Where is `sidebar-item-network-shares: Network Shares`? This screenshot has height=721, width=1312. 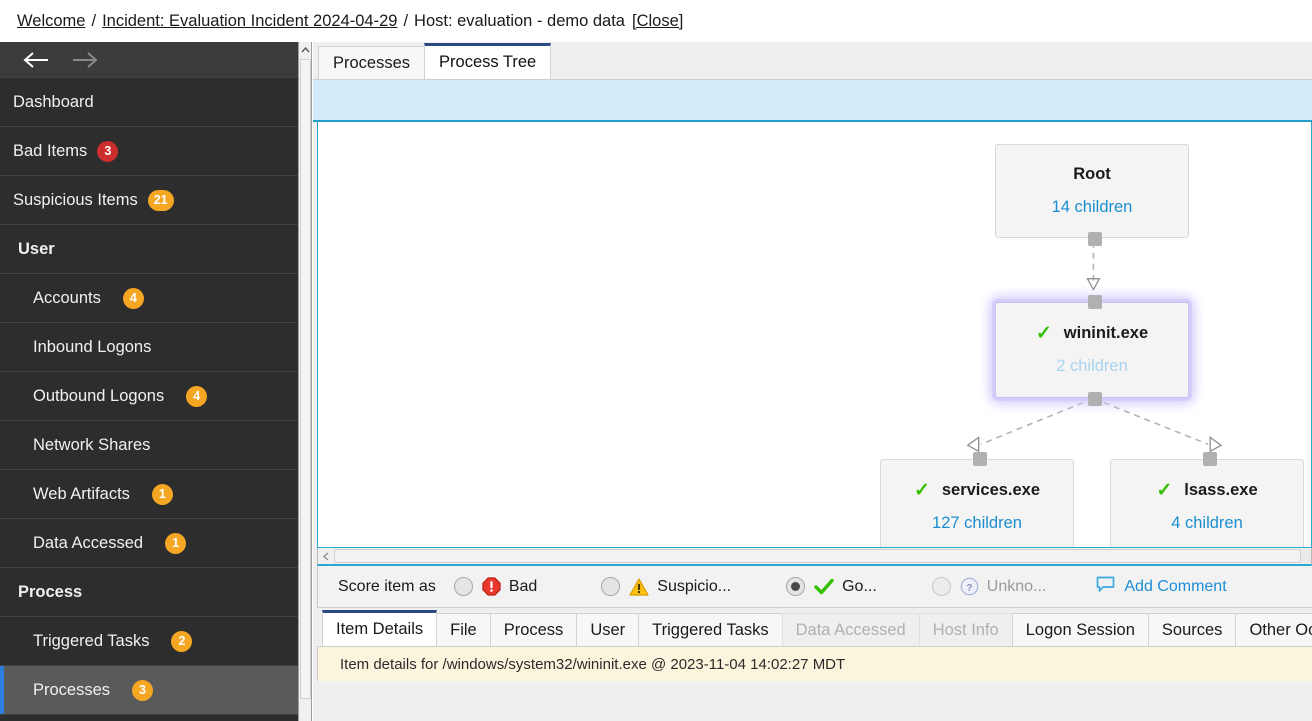
sidebar-item-network-shares: Network Shares is located at coordinates (149, 445).